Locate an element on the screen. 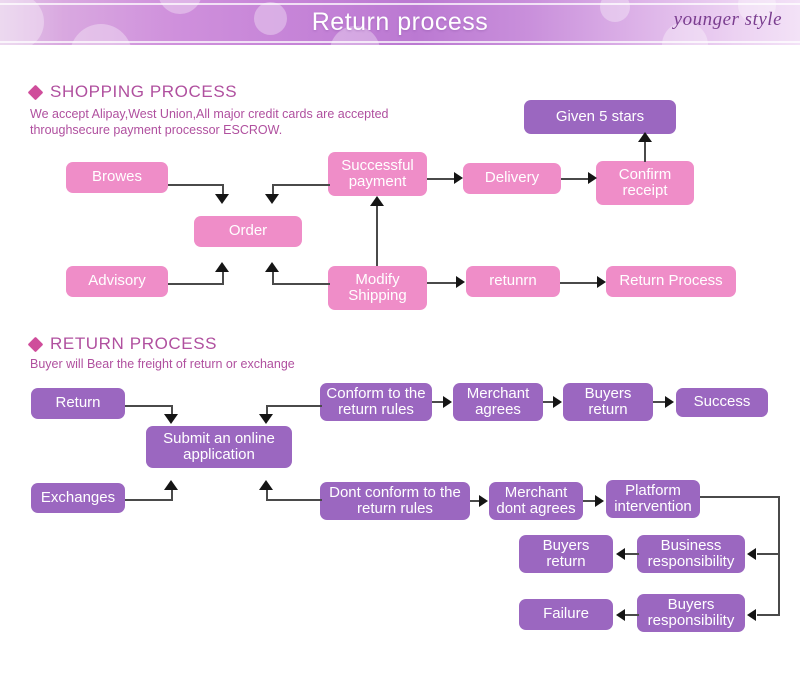 This screenshot has height=695, width=800. shopping-process-heading: SHOPPING PROCESS is located at coordinates (132, 92).